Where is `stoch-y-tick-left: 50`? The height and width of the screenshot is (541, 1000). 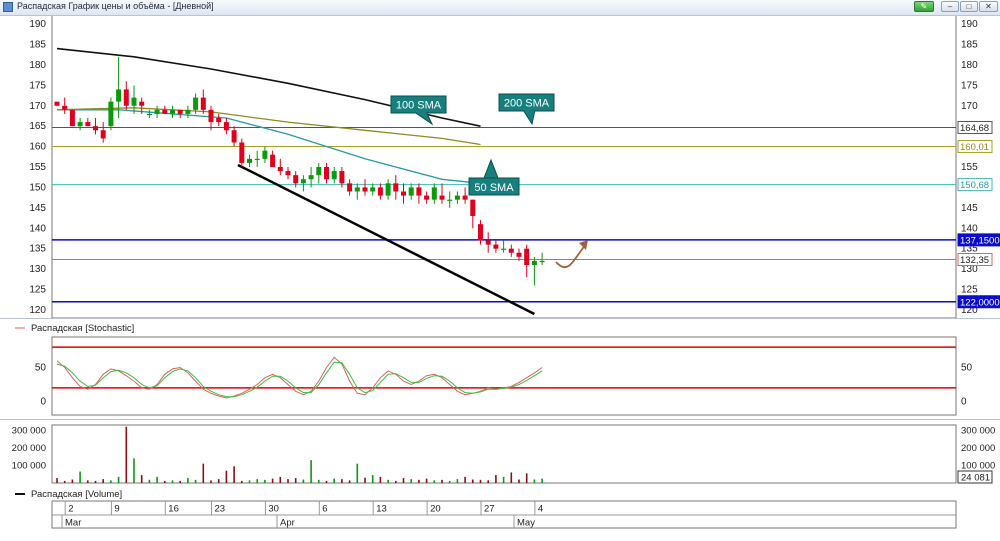 stoch-y-tick-left: 50 is located at coordinates (41, 368).